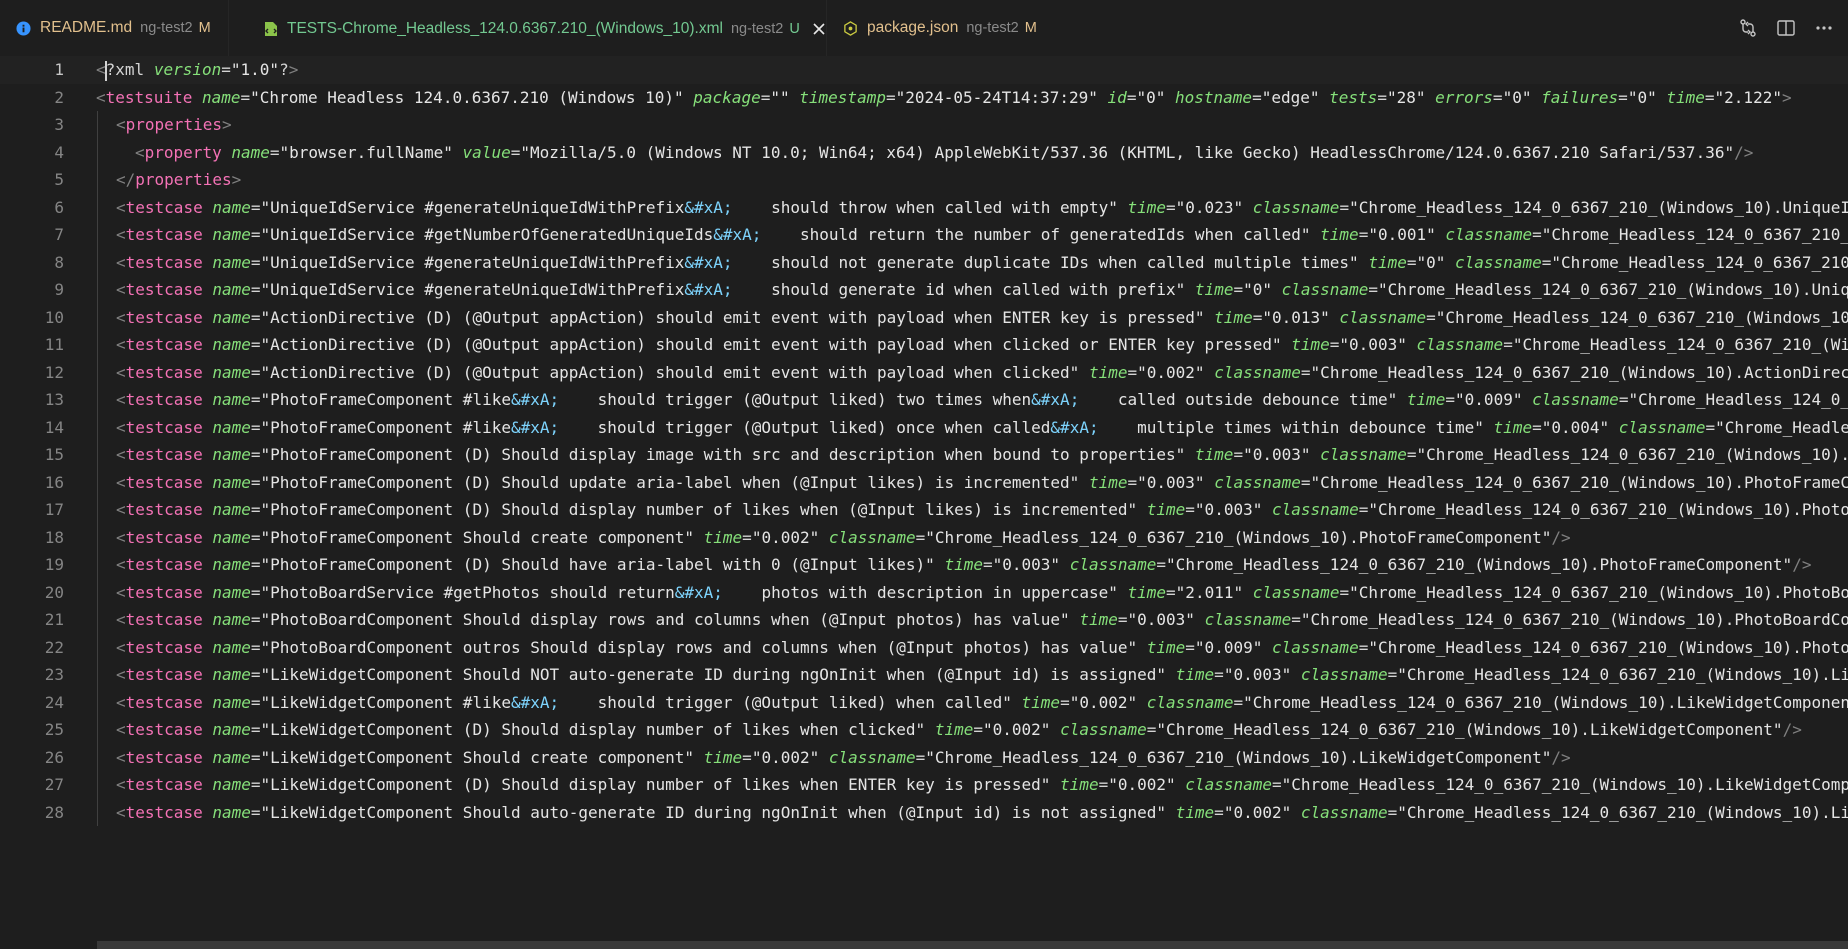  Describe the element at coordinates (54, 482) in the screenshot. I see `line-number: 16` at that location.